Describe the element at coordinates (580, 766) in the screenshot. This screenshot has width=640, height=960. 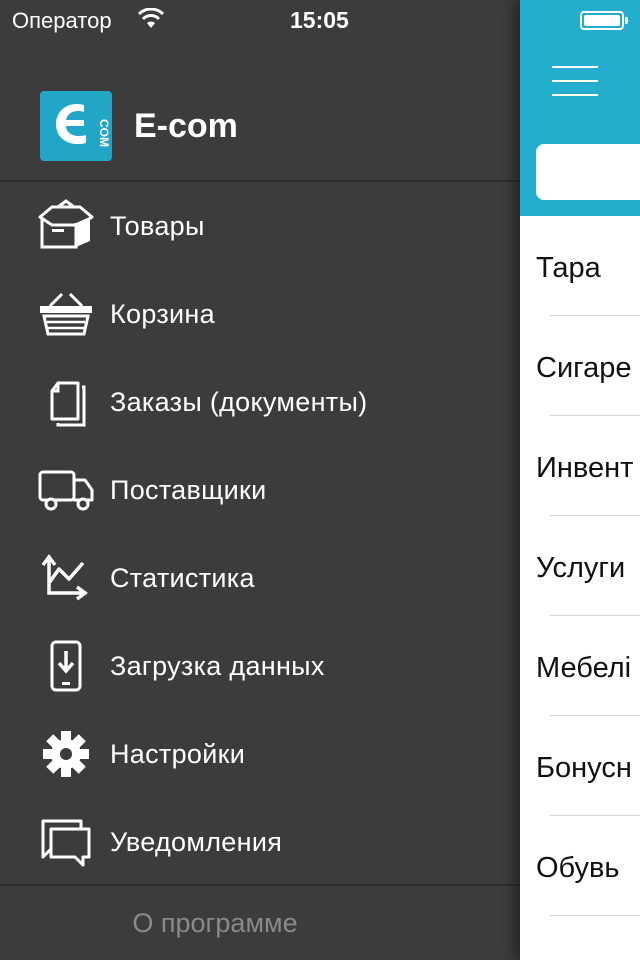
I see `list-item: Бонусн` at that location.